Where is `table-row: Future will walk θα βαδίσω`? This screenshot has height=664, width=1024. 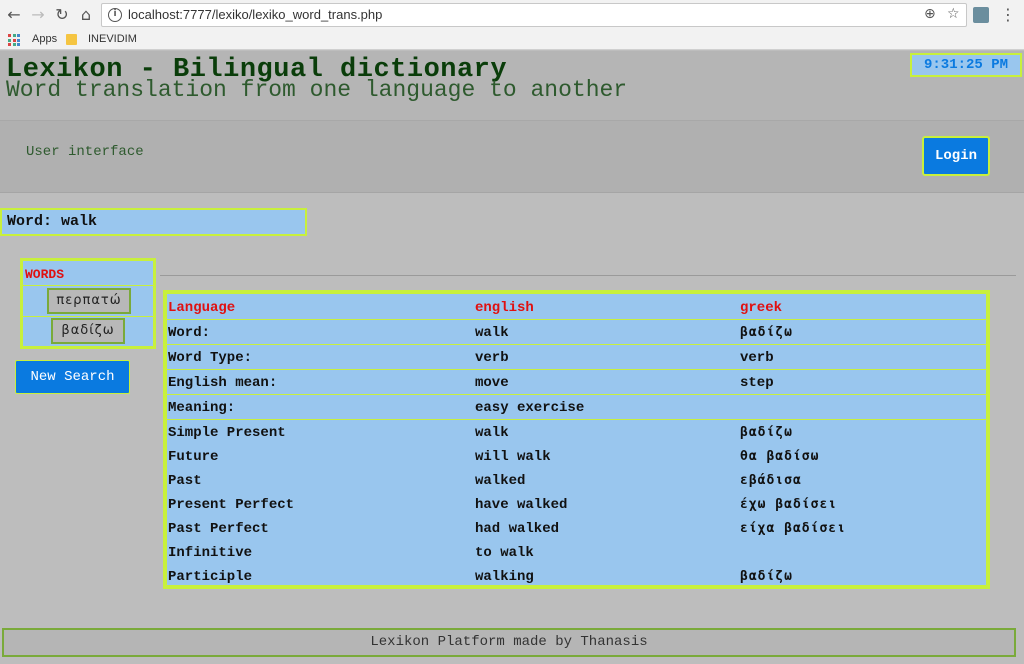
table-row: Future will walk θα βαδίσω is located at coordinates (576, 457).